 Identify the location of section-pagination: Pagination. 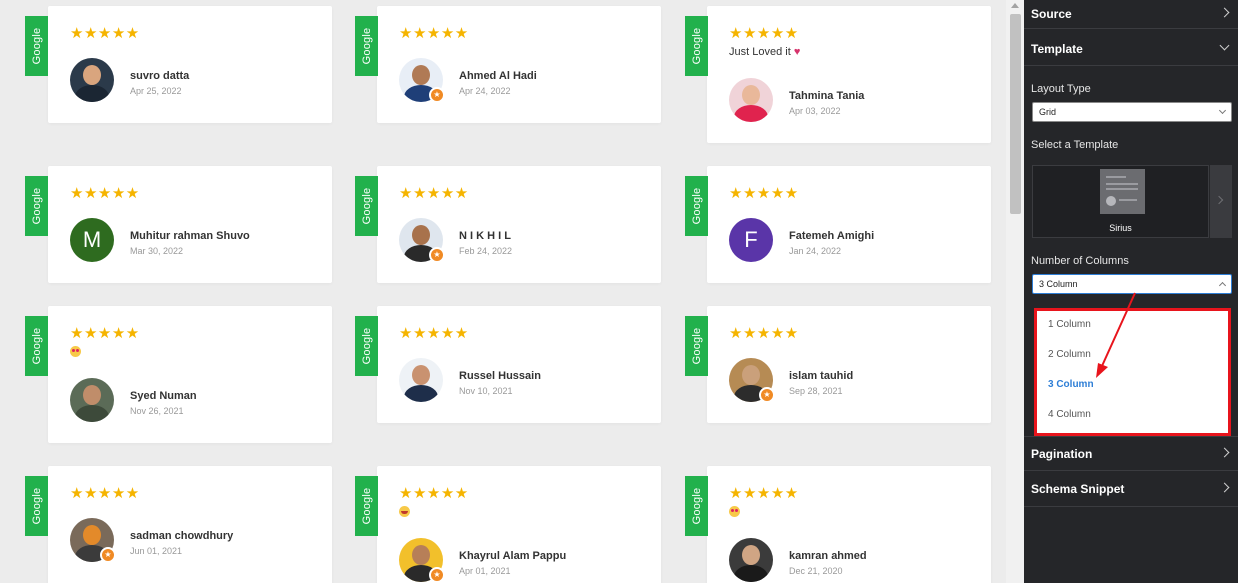
(1131, 453).